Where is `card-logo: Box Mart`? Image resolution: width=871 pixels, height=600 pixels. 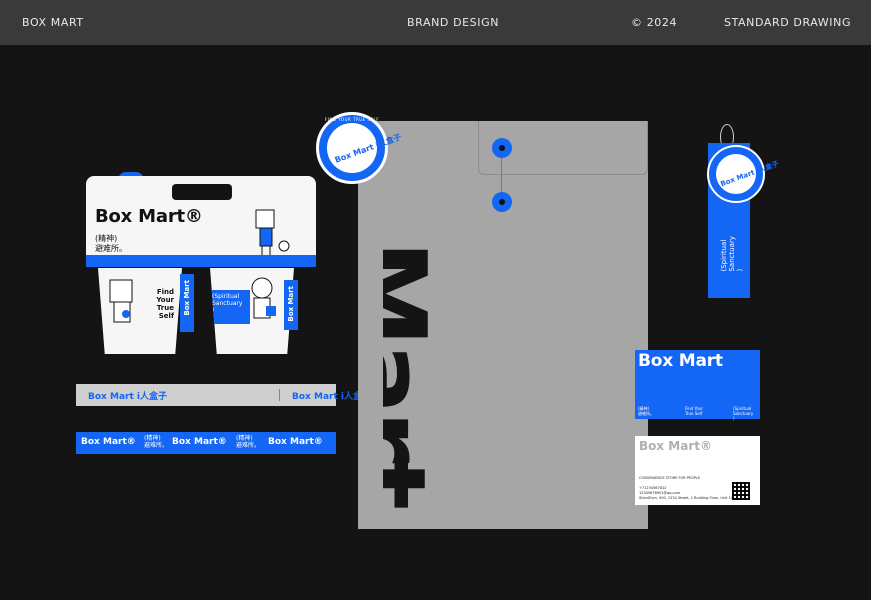
card-logo: Box Mart is located at coordinates (680, 361).